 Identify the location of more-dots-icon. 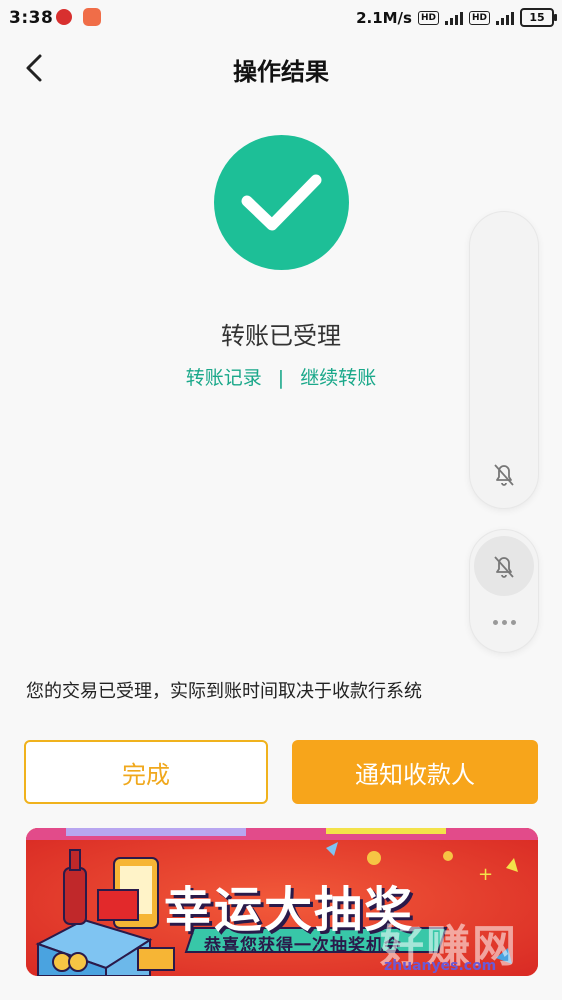
(504, 622).